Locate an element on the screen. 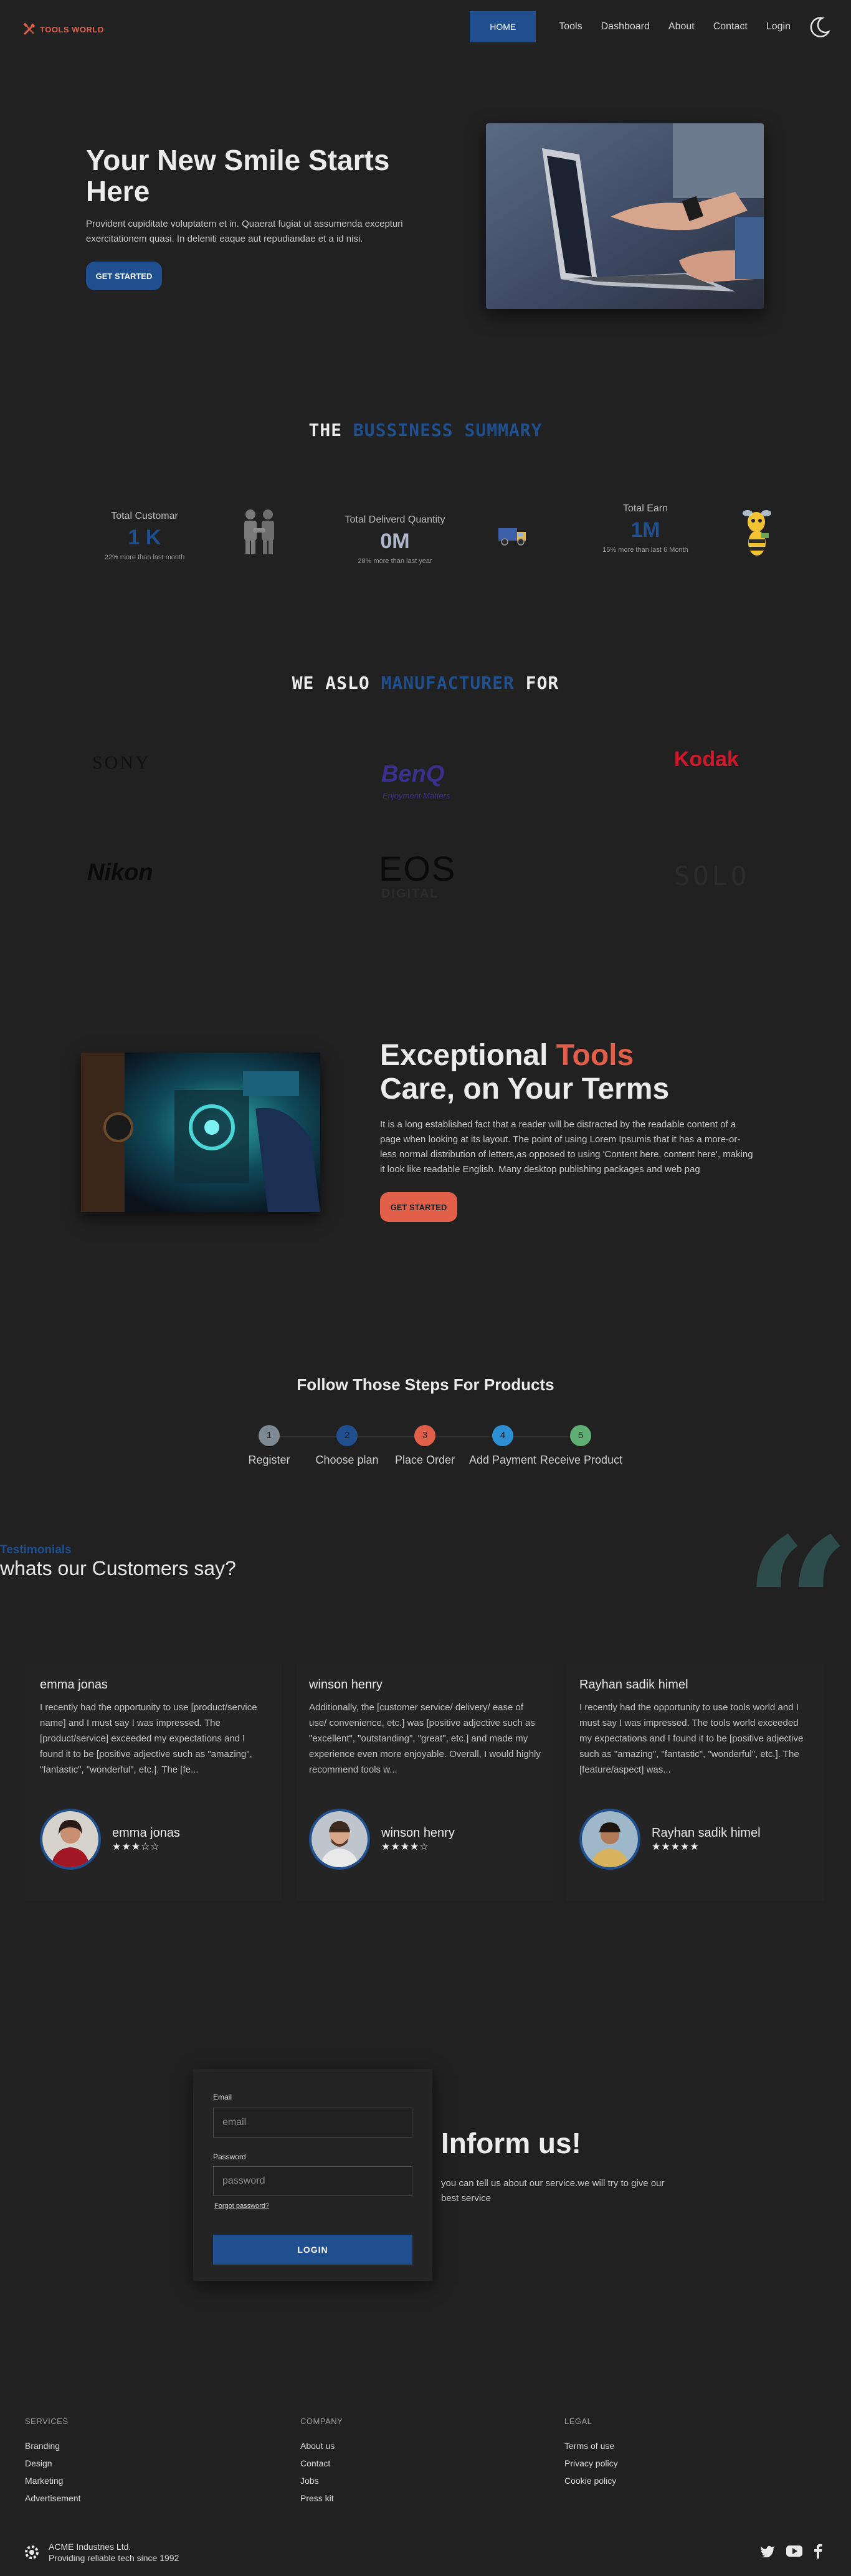 This screenshot has width=851, height=2576. step-receive-product: 5 Receive Product is located at coordinates (581, 1446).